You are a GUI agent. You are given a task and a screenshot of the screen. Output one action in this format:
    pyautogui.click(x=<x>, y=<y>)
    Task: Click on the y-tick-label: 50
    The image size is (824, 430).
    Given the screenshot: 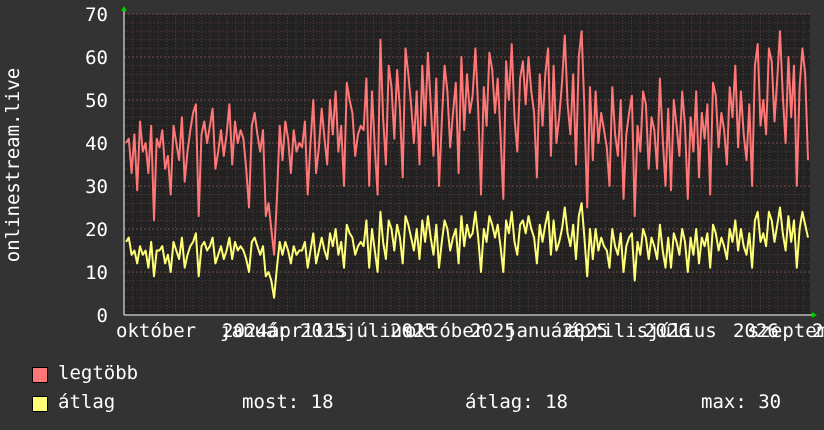 What is the action you would take?
    pyautogui.click(x=96, y=101)
    